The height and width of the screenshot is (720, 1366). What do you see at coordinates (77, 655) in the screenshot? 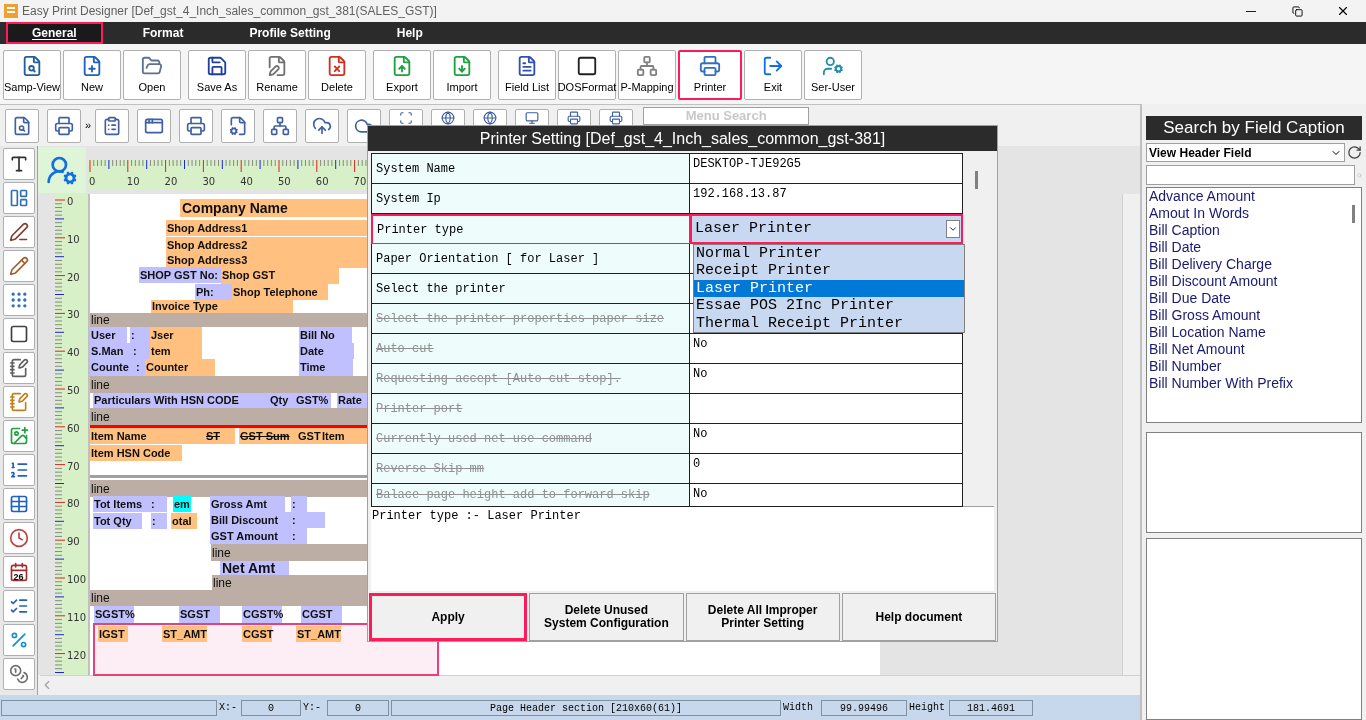
I see `ruler-number: 120` at bounding box center [77, 655].